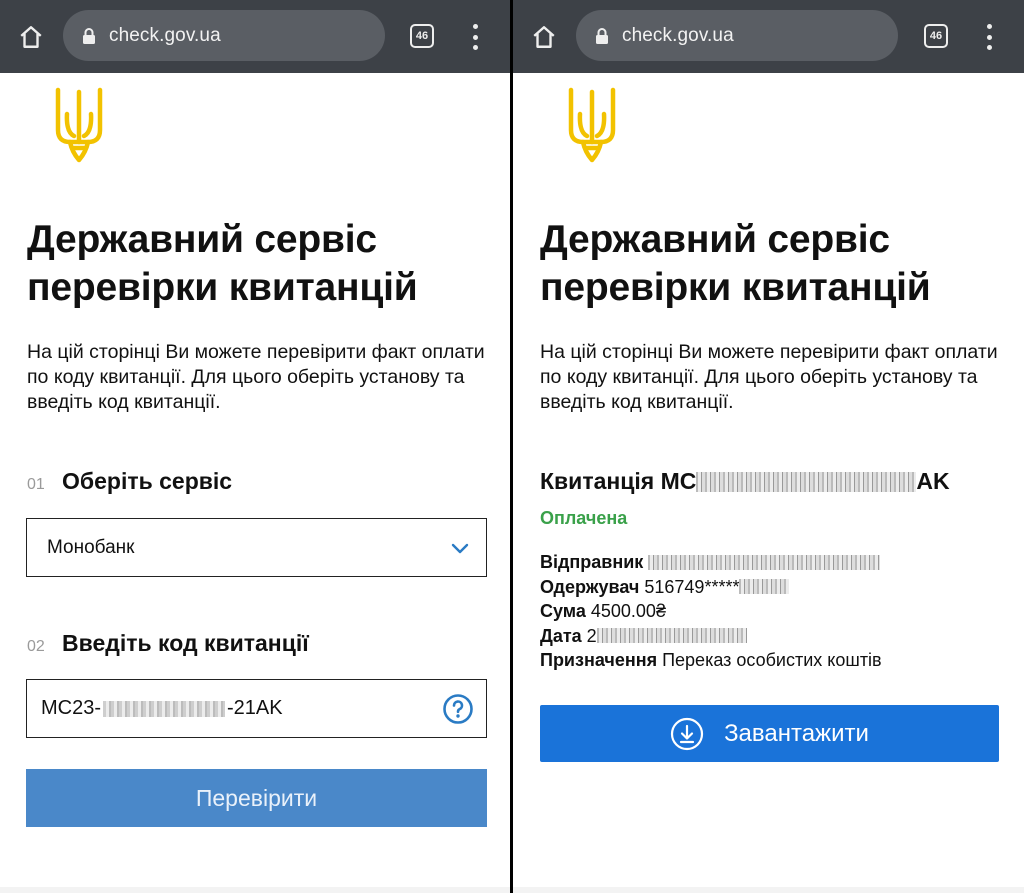 Image resolution: width=1024 pixels, height=893 pixels. I want to click on detail-recipient: Одержувач 516749*****, so click(711, 587).